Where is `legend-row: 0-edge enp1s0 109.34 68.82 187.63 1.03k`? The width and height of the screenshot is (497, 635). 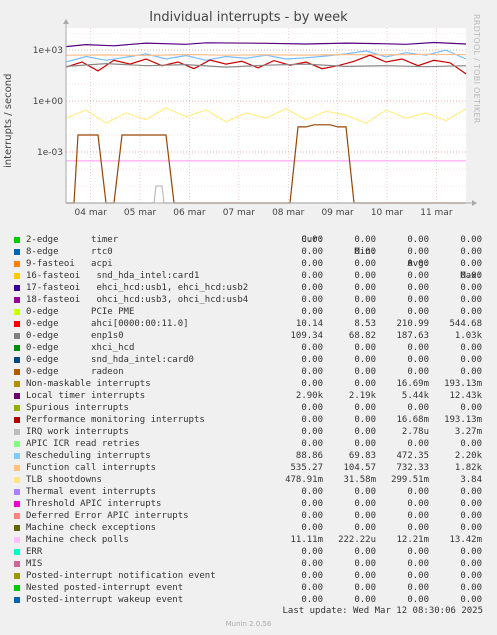
legend-row: 0-edge enp1s0 109.34 68.82 187.63 1.03k is located at coordinates (252, 336).